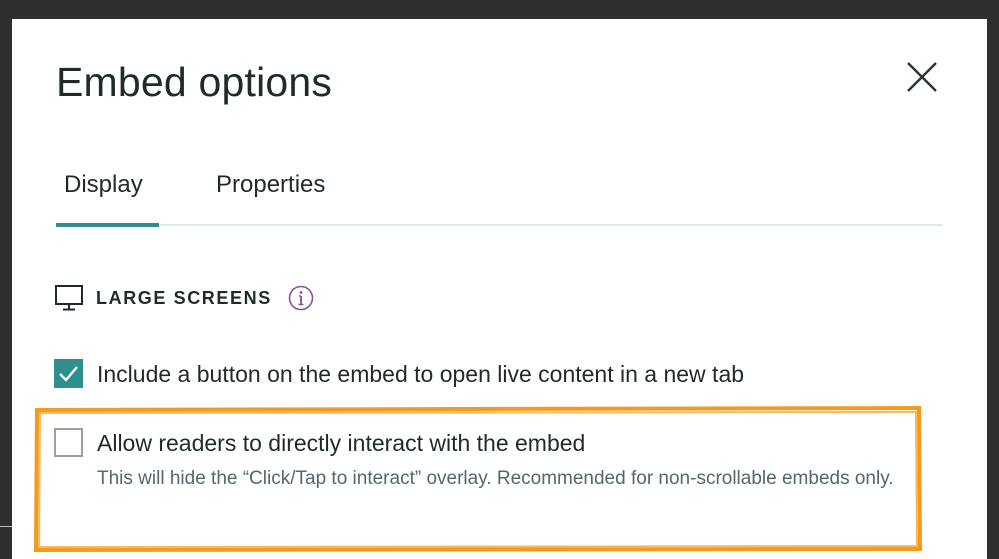  I want to click on open-live-content-checkbox, so click(68, 373).